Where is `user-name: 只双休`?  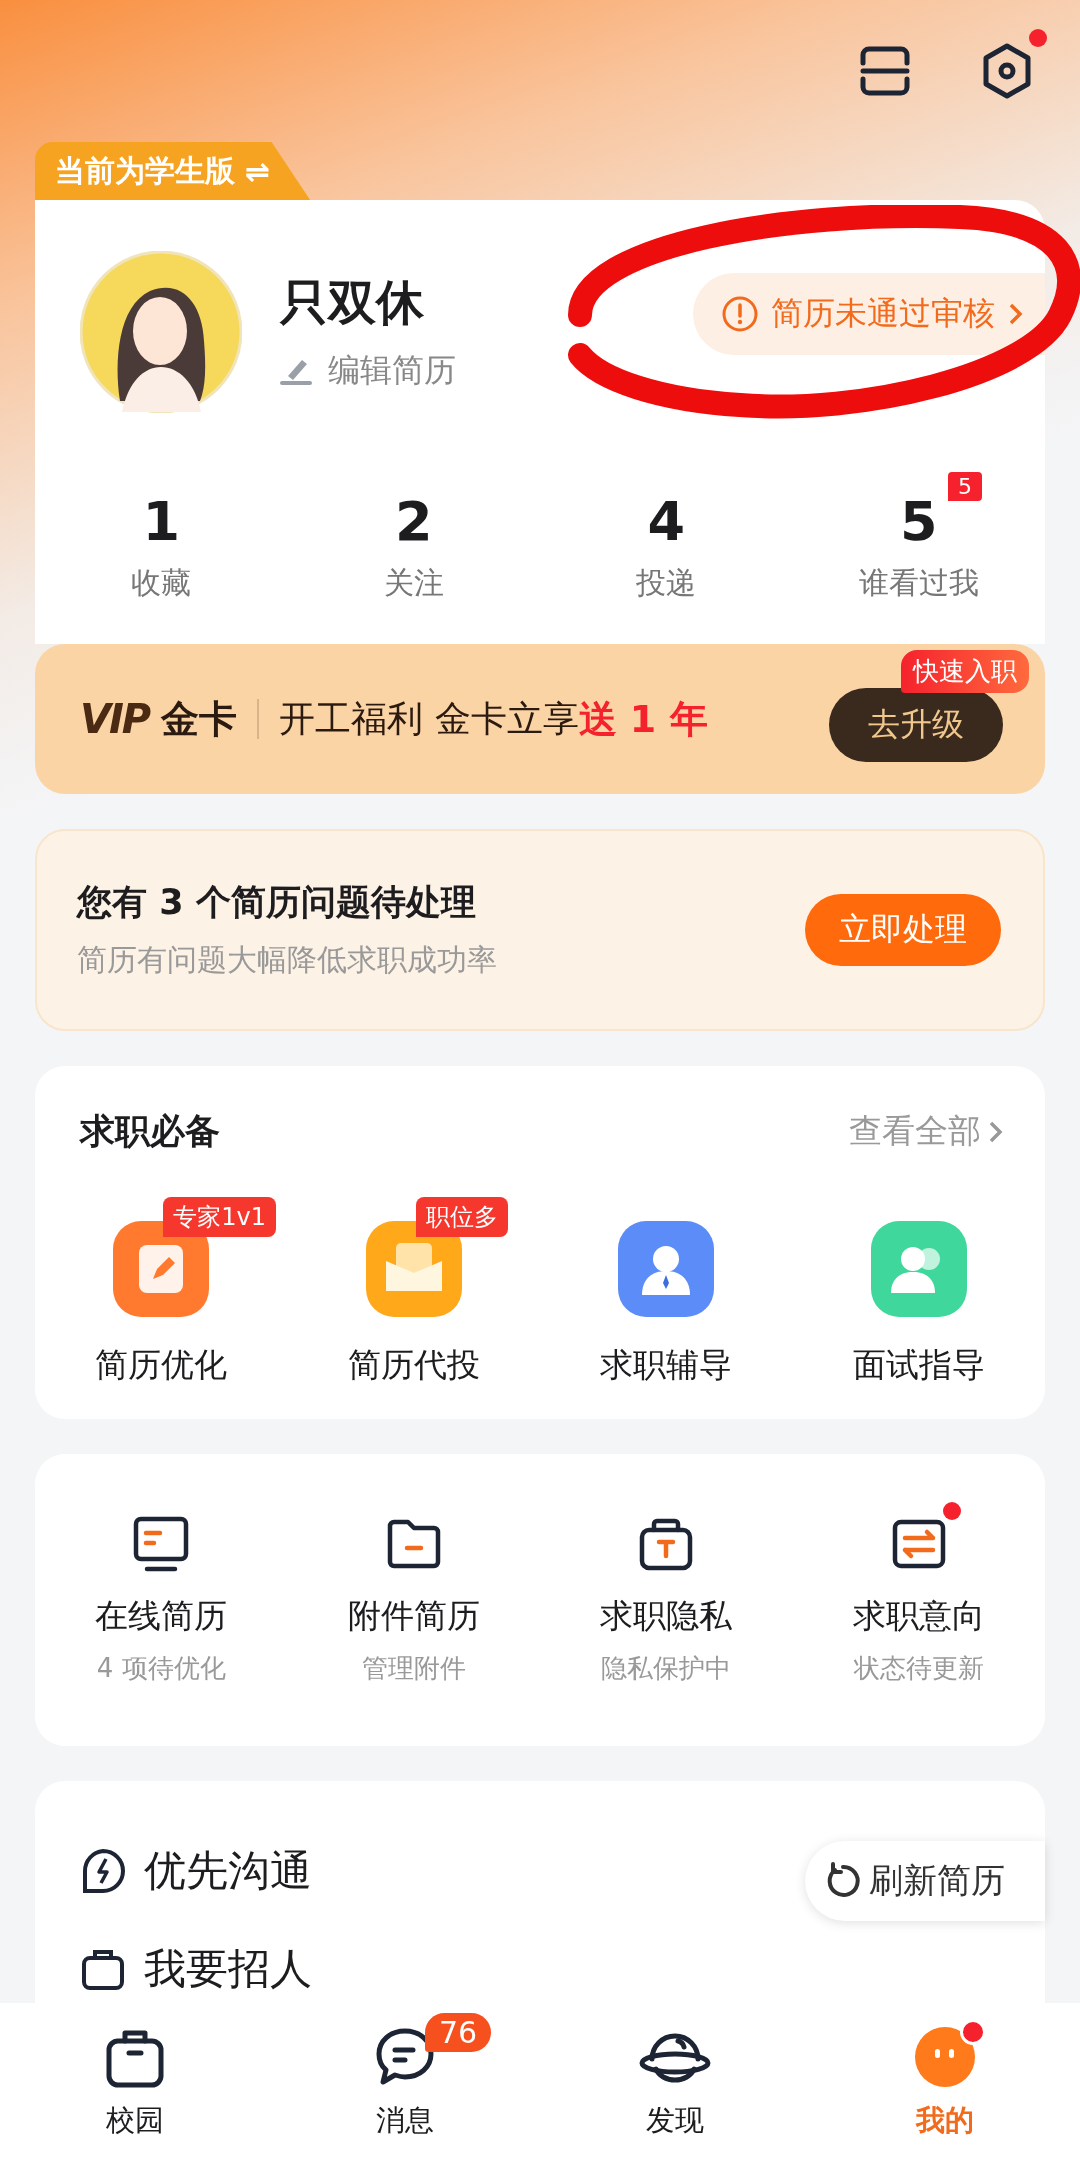
user-name: 只双休 is located at coordinates (352, 302).